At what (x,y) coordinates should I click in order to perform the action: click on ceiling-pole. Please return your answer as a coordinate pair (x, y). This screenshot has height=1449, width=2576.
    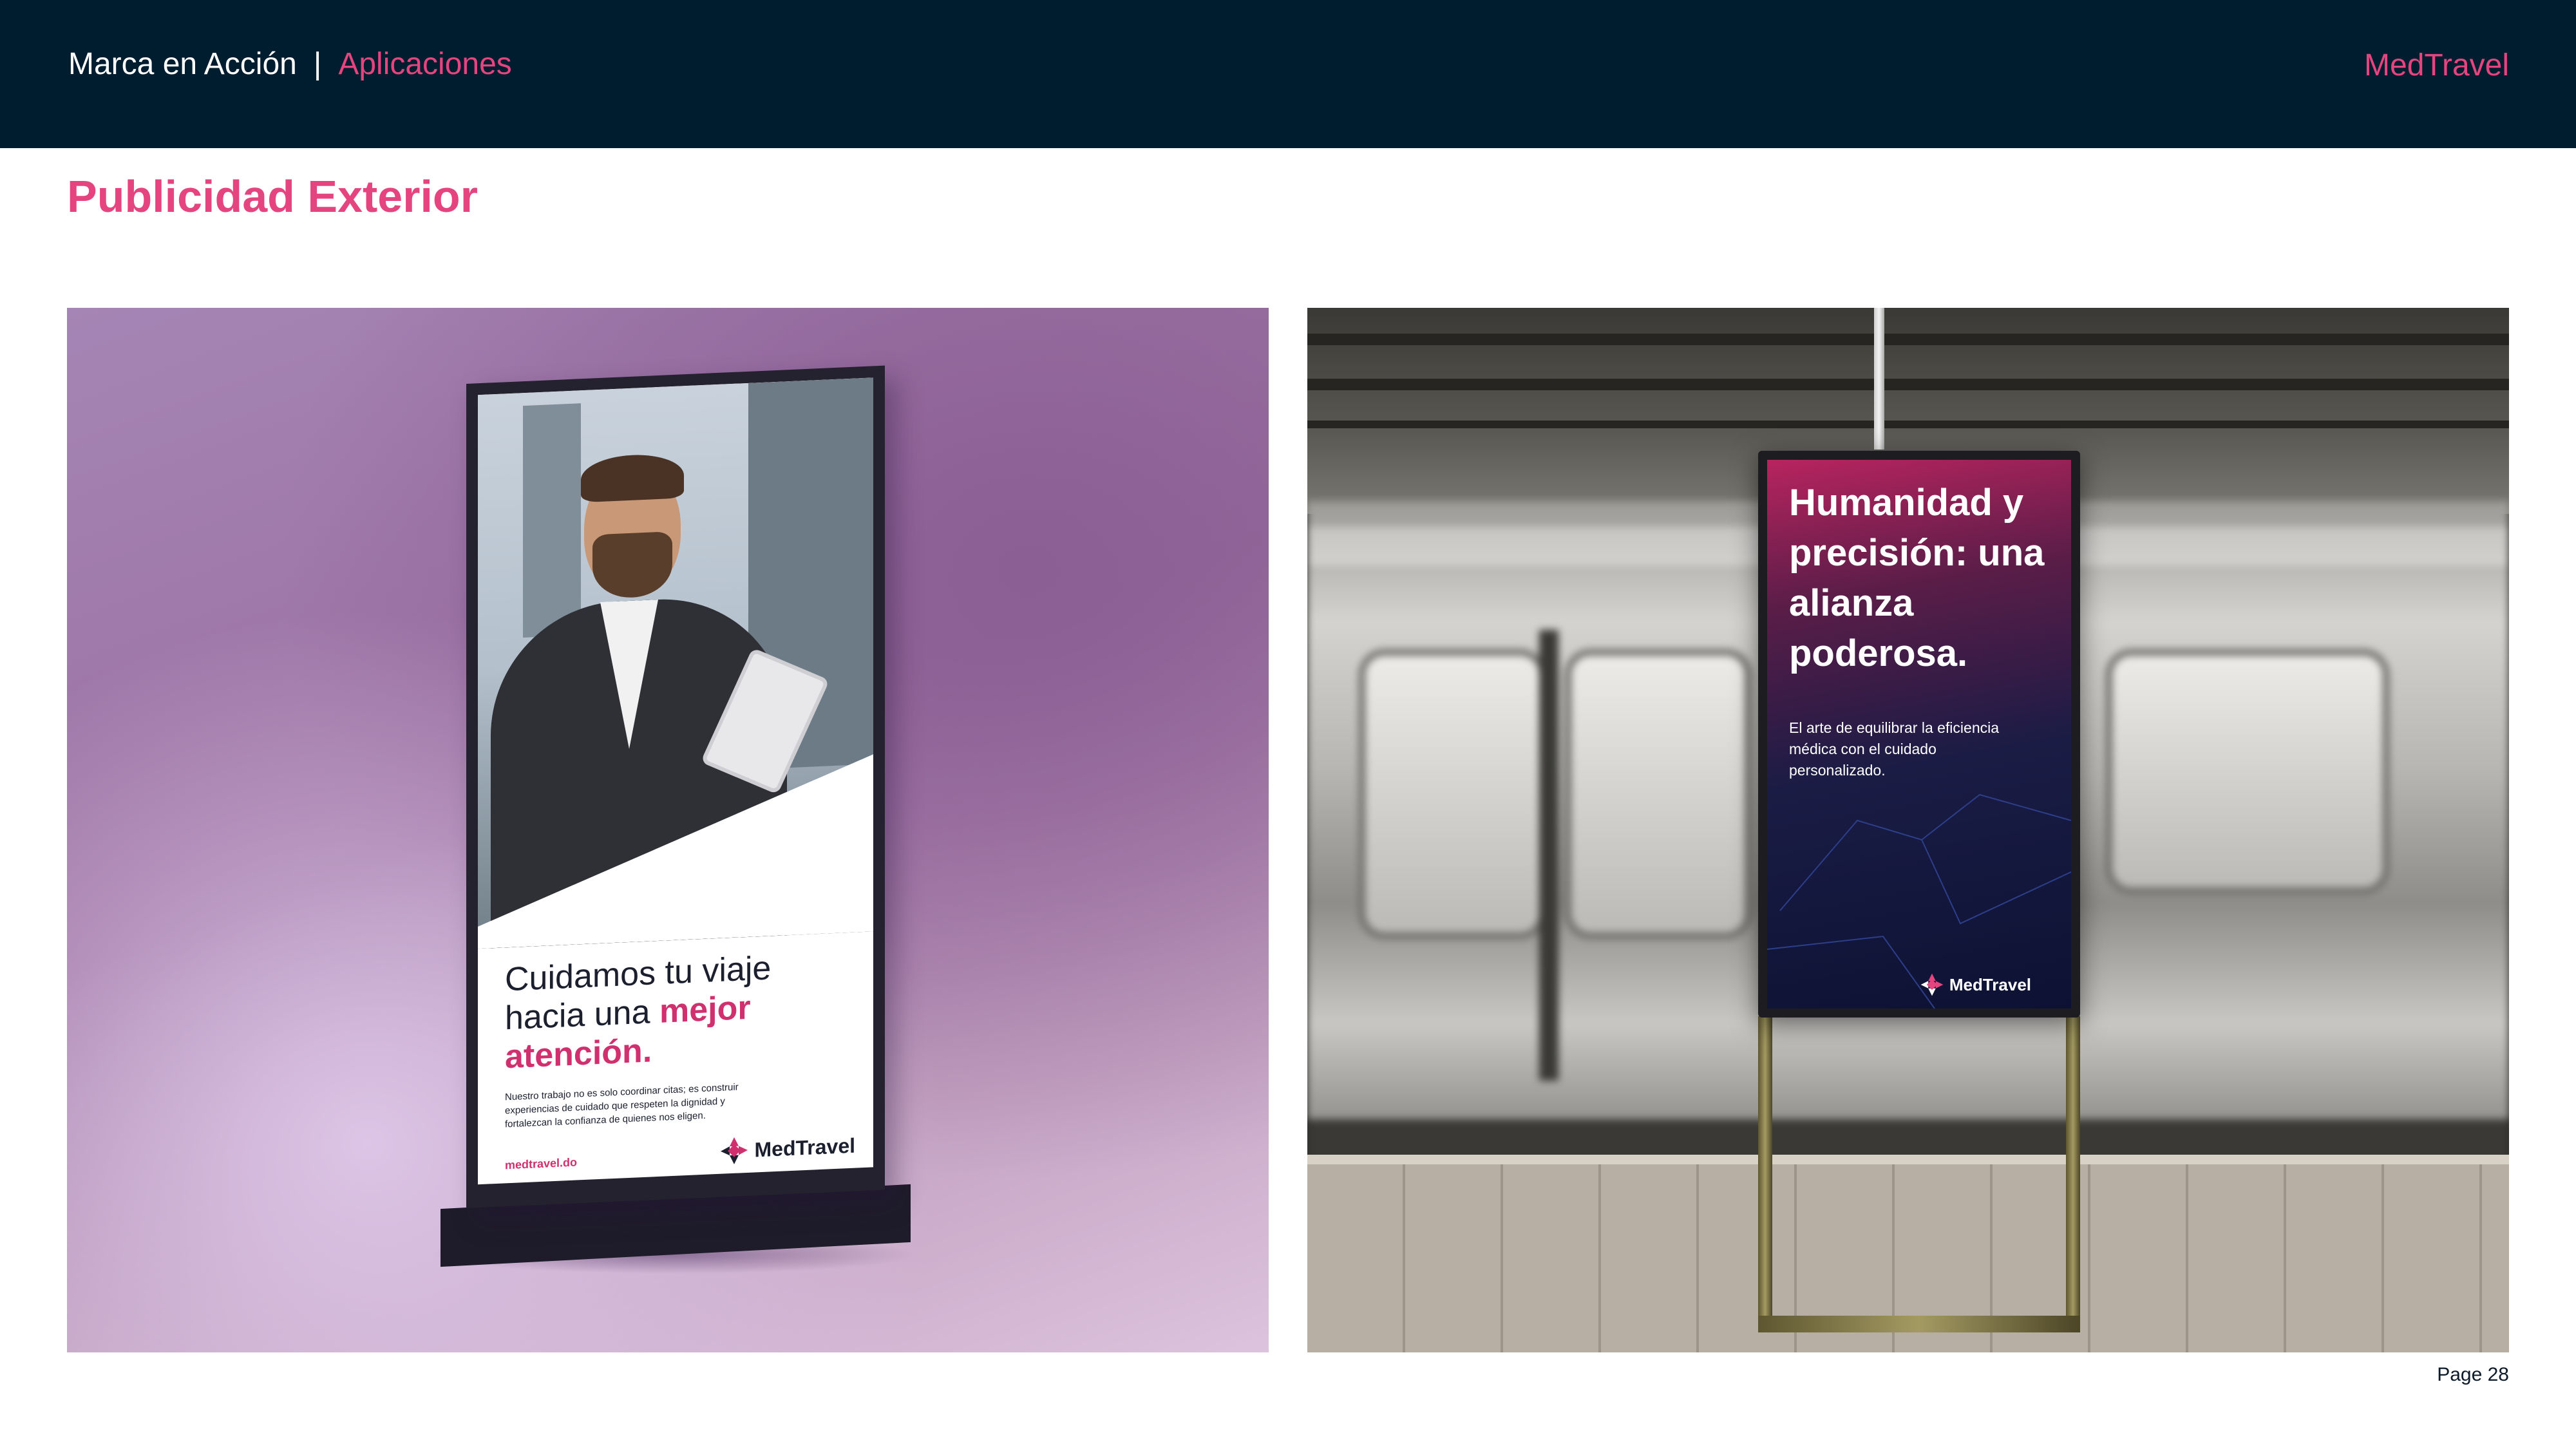
    Looking at the image, I should click on (1879, 379).